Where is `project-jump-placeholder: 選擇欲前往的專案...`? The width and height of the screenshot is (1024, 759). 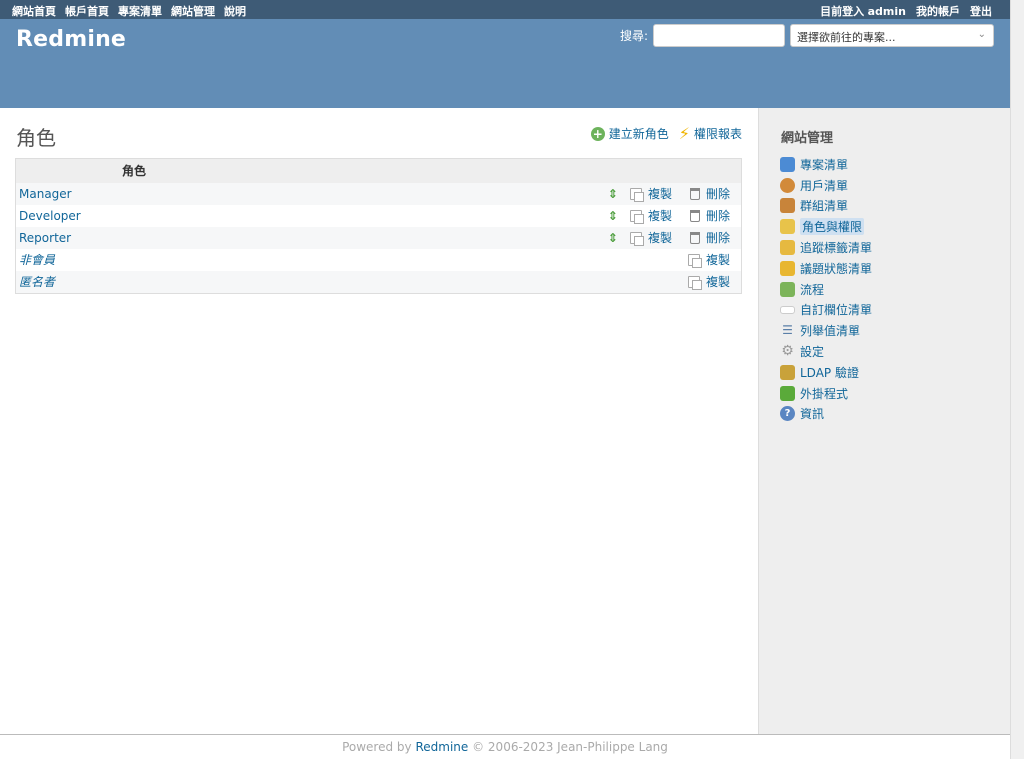 project-jump-placeholder: 選擇欲前往的專案... is located at coordinates (846, 37).